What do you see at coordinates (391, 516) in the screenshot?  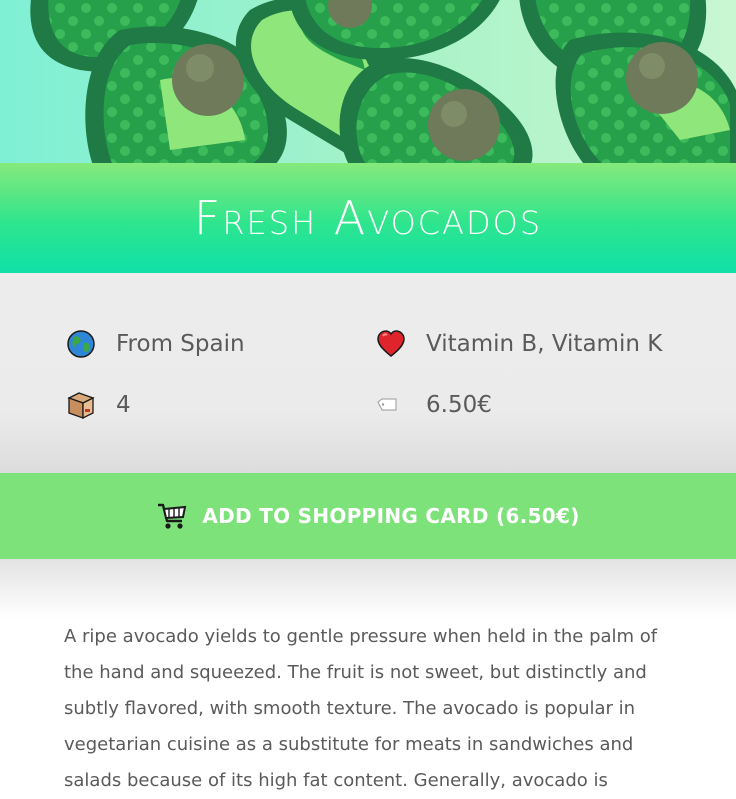 I see `add-to-cart-label: ADD TO SHOPPING CARD (6.50€)` at bounding box center [391, 516].